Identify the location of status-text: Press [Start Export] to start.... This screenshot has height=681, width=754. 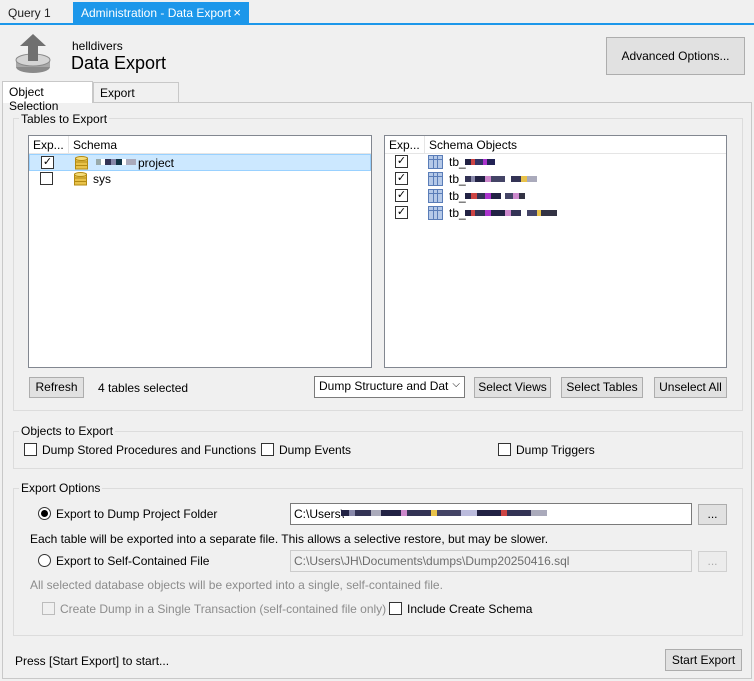
(92, 661).